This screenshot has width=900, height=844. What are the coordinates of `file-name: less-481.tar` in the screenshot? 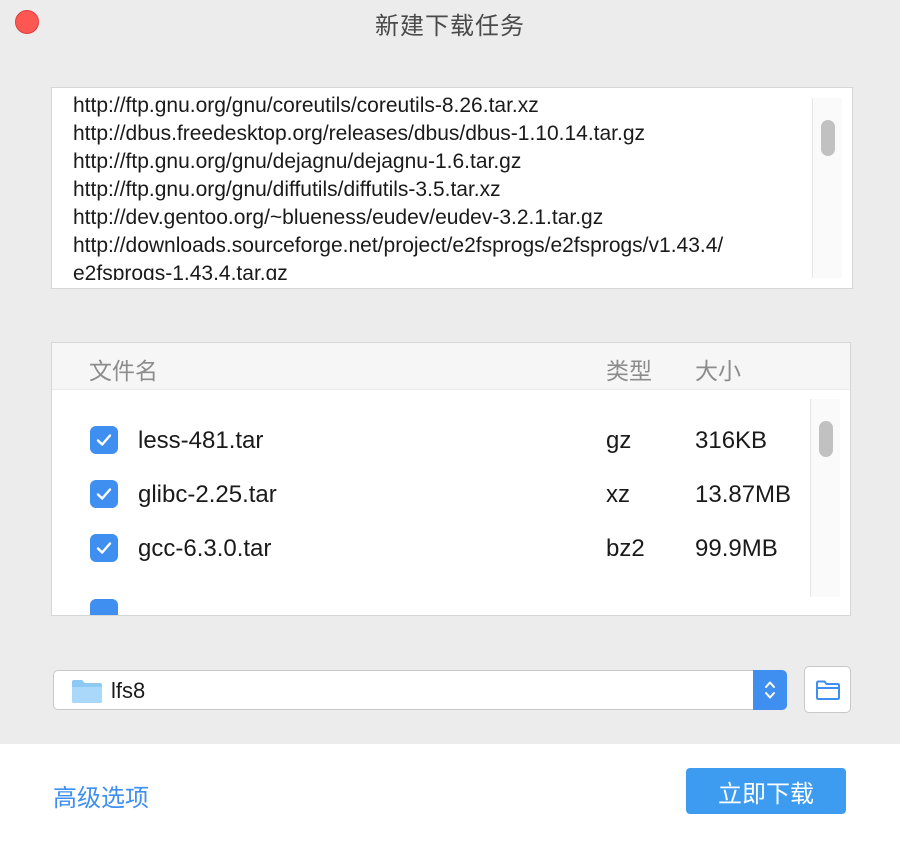 It's located at (201, 440).